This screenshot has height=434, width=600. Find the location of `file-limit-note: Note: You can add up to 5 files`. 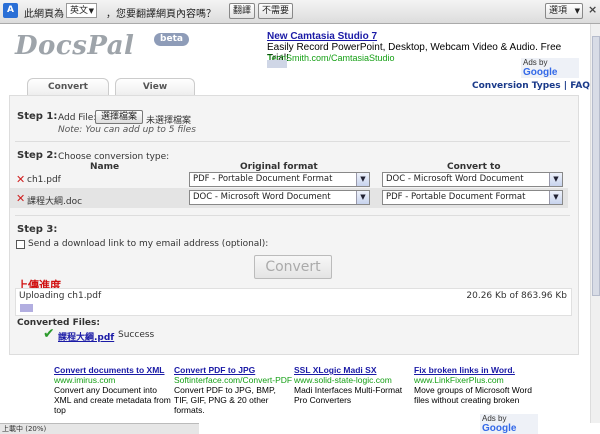

file-limit-note: Note: You can add up to 5 files is located at coordinates (127, 130).